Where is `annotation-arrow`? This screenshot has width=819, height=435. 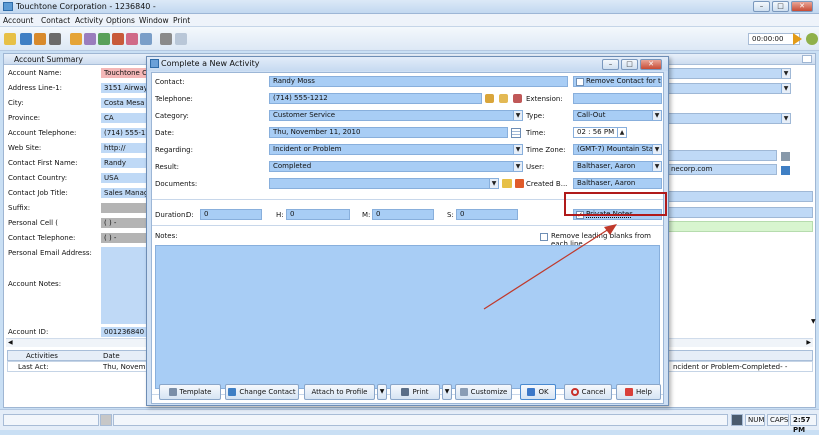
annotation-arrow is located at coordinates (550, 267).